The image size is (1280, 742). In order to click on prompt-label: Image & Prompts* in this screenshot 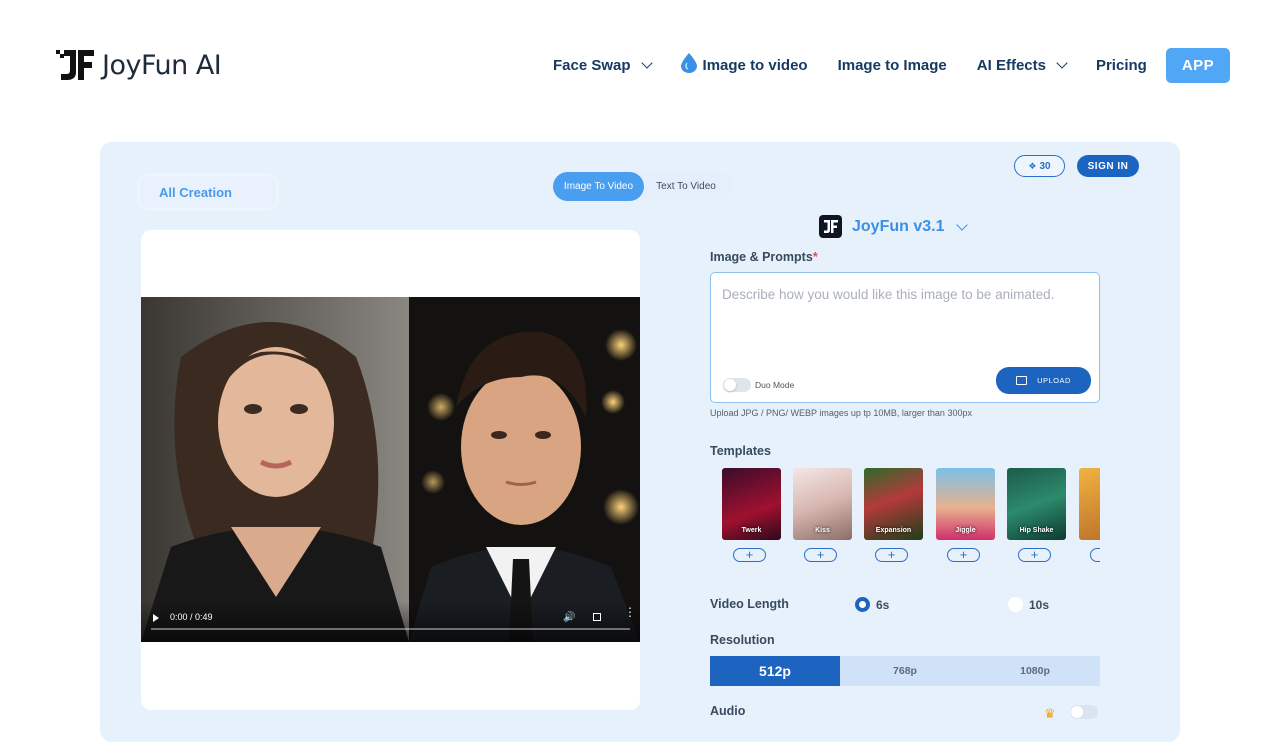, I will do `click(764, 257)`.